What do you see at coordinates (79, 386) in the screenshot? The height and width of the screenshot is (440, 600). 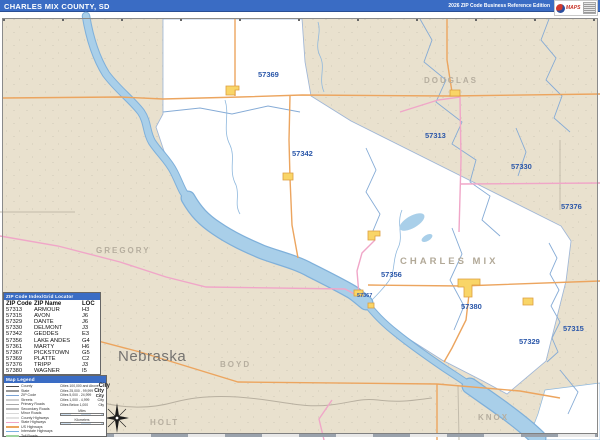 I see `city-class-label: Cities 100,000 and Above` at bounding box center [79, 386].